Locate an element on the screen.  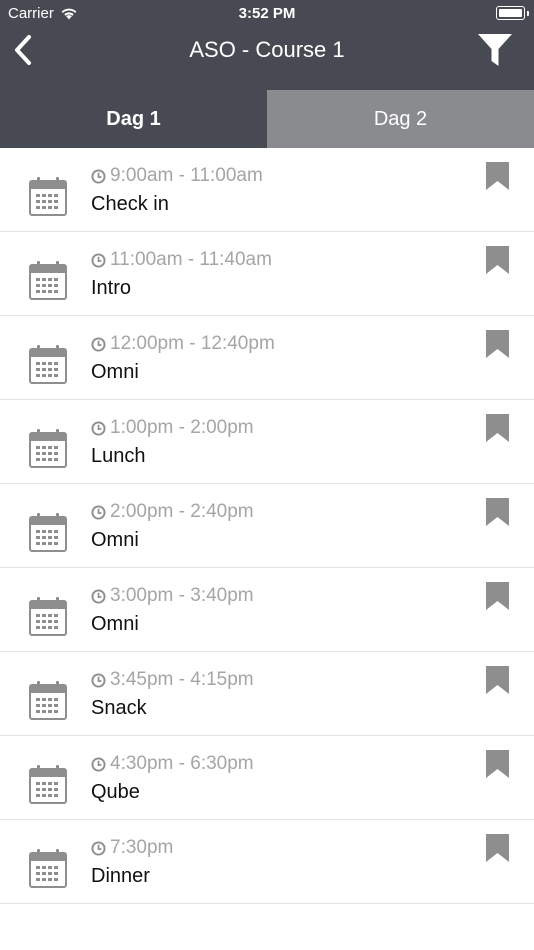
session-time: 4:30pm - 6:30pm is located at coordinates (172, 764).